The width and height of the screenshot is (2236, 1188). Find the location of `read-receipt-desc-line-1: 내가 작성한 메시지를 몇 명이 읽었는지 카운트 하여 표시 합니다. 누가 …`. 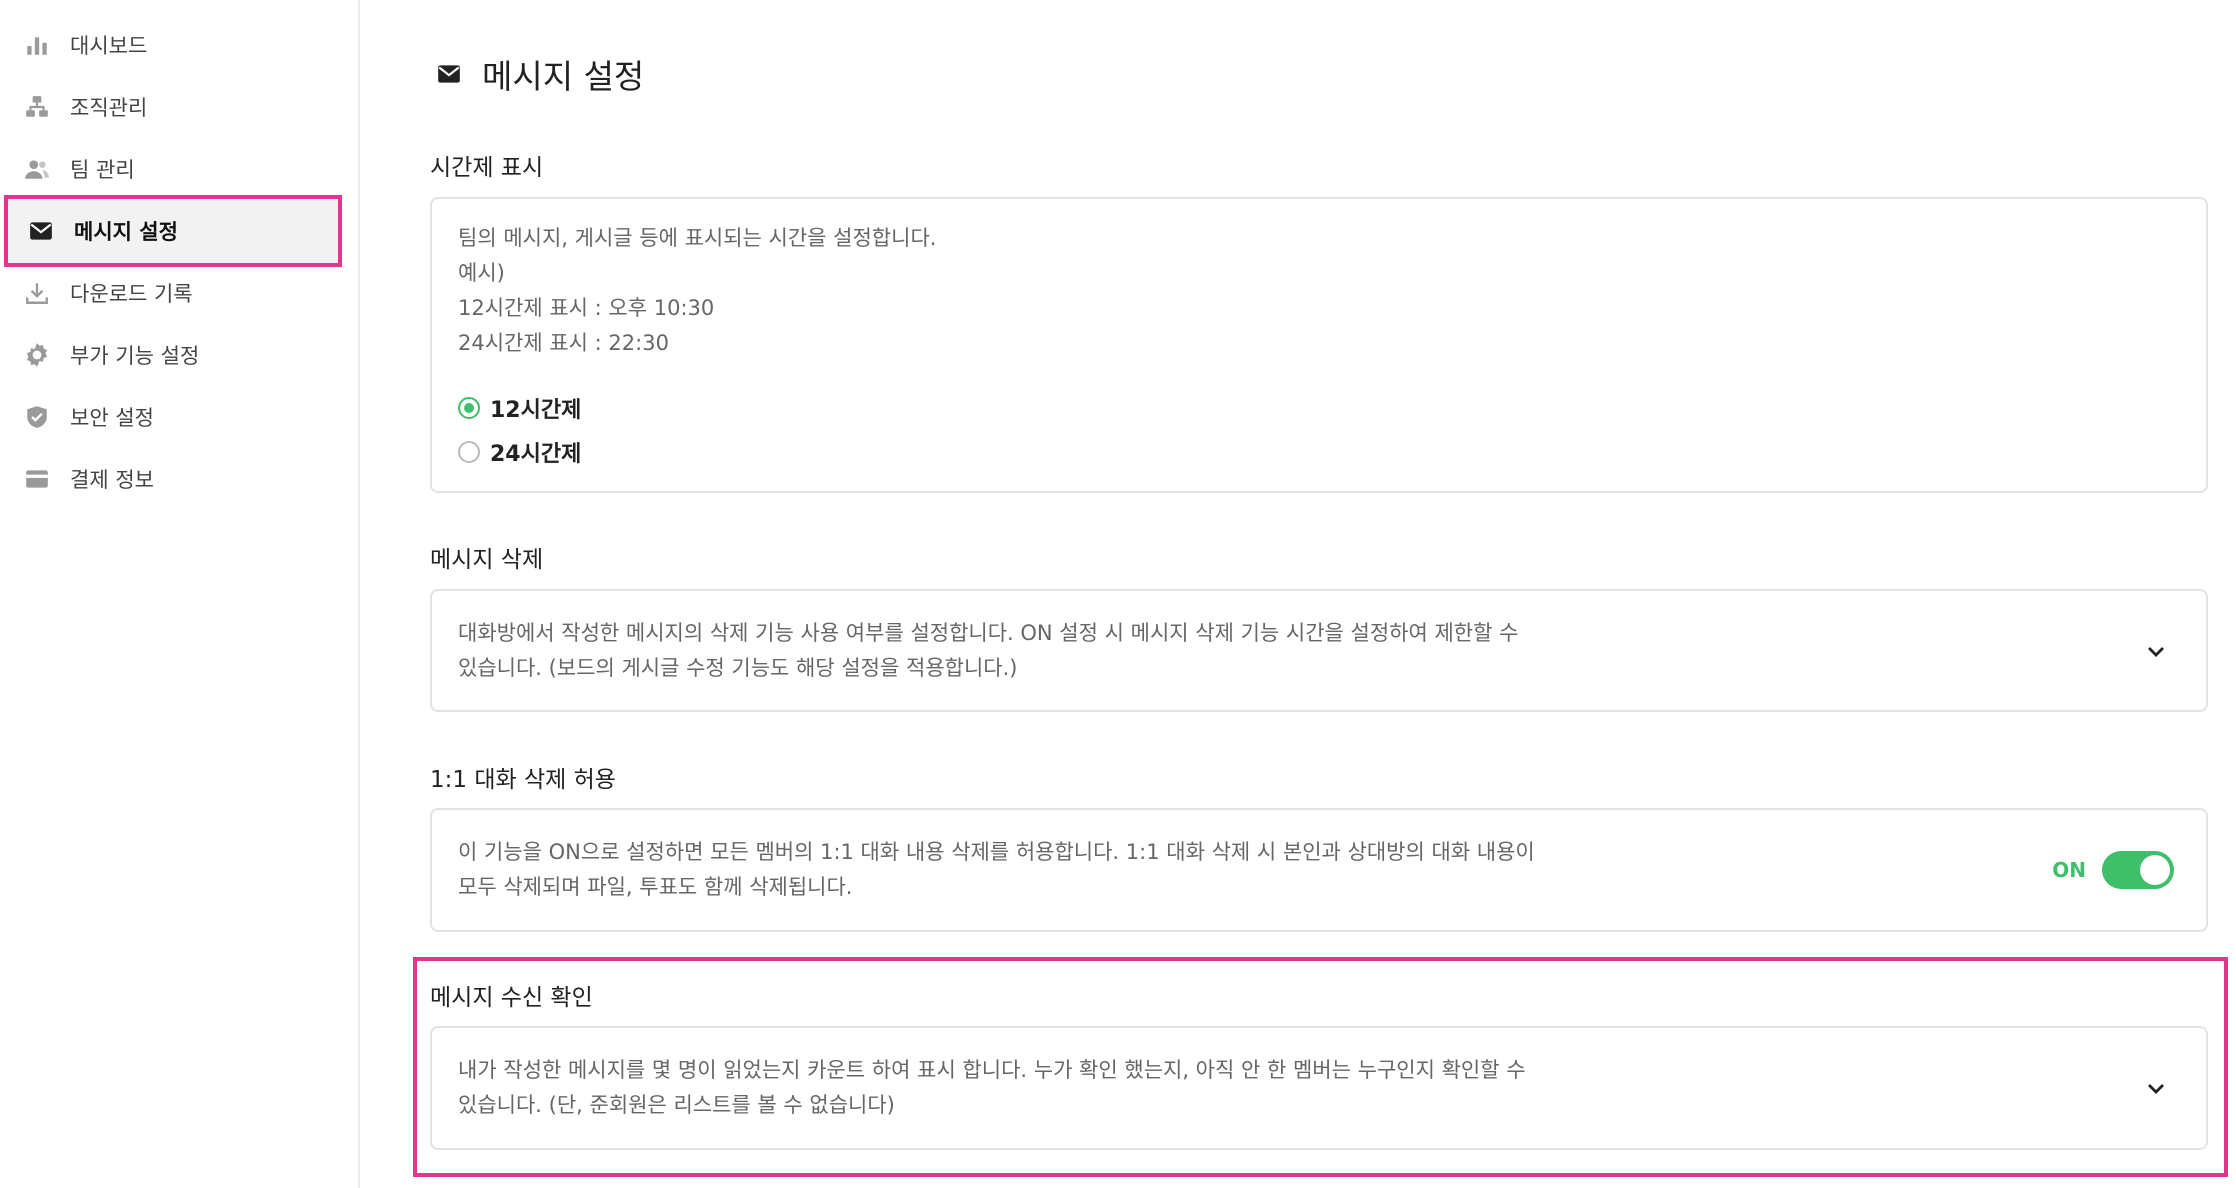

read-receipt-desc-line-1: 내가 작성한 메시지를 몇 명이 읽었는지 카운트 하여 표시 합니다. 누가 … is located at coordinates (992, 1070).